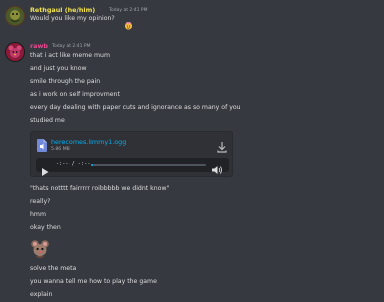 This screenshot has width=384, height=302. I want to click on message-text: solve the meta, so click(53, 268).